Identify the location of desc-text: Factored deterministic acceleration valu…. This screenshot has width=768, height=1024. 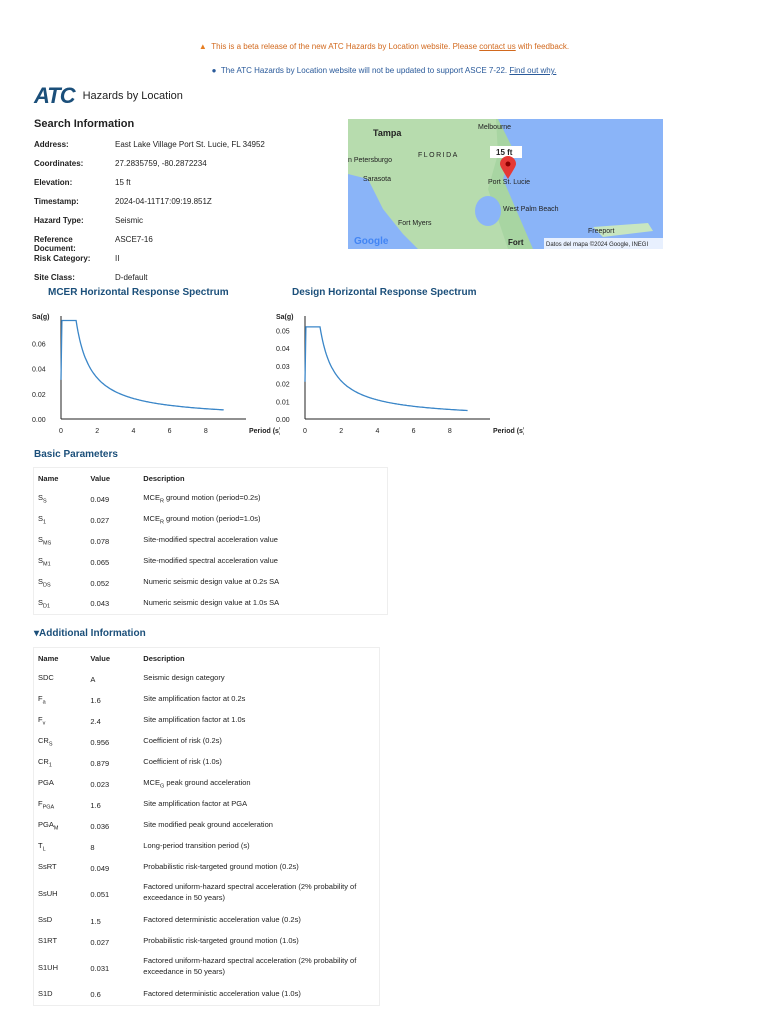
(222, 993).